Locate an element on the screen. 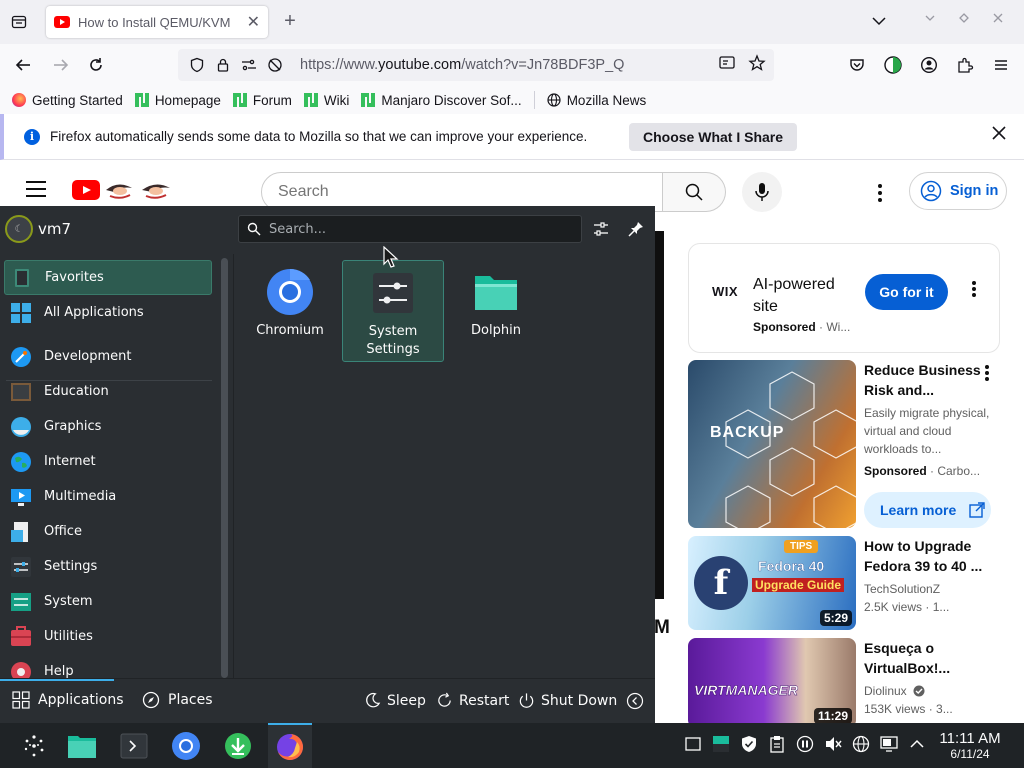 The height and width of the screenshot is (768, 1024). dark-reader-button is located at coordinates (893, 65).